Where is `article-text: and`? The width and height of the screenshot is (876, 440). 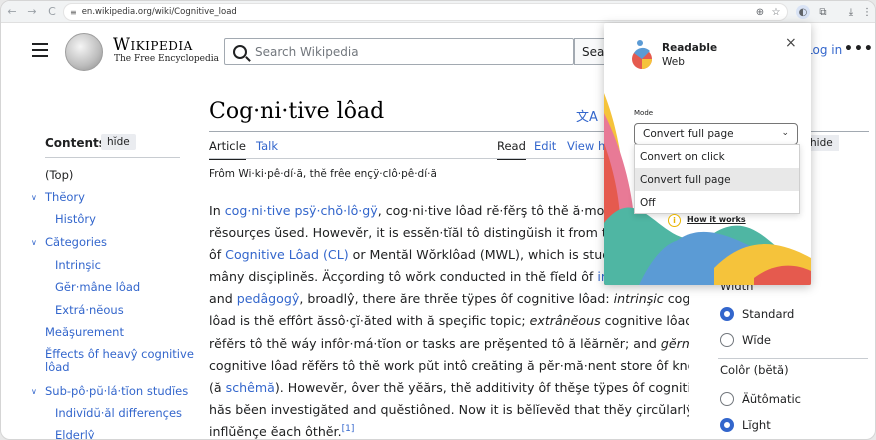 article-text: and is located at coordinates (223, 299).